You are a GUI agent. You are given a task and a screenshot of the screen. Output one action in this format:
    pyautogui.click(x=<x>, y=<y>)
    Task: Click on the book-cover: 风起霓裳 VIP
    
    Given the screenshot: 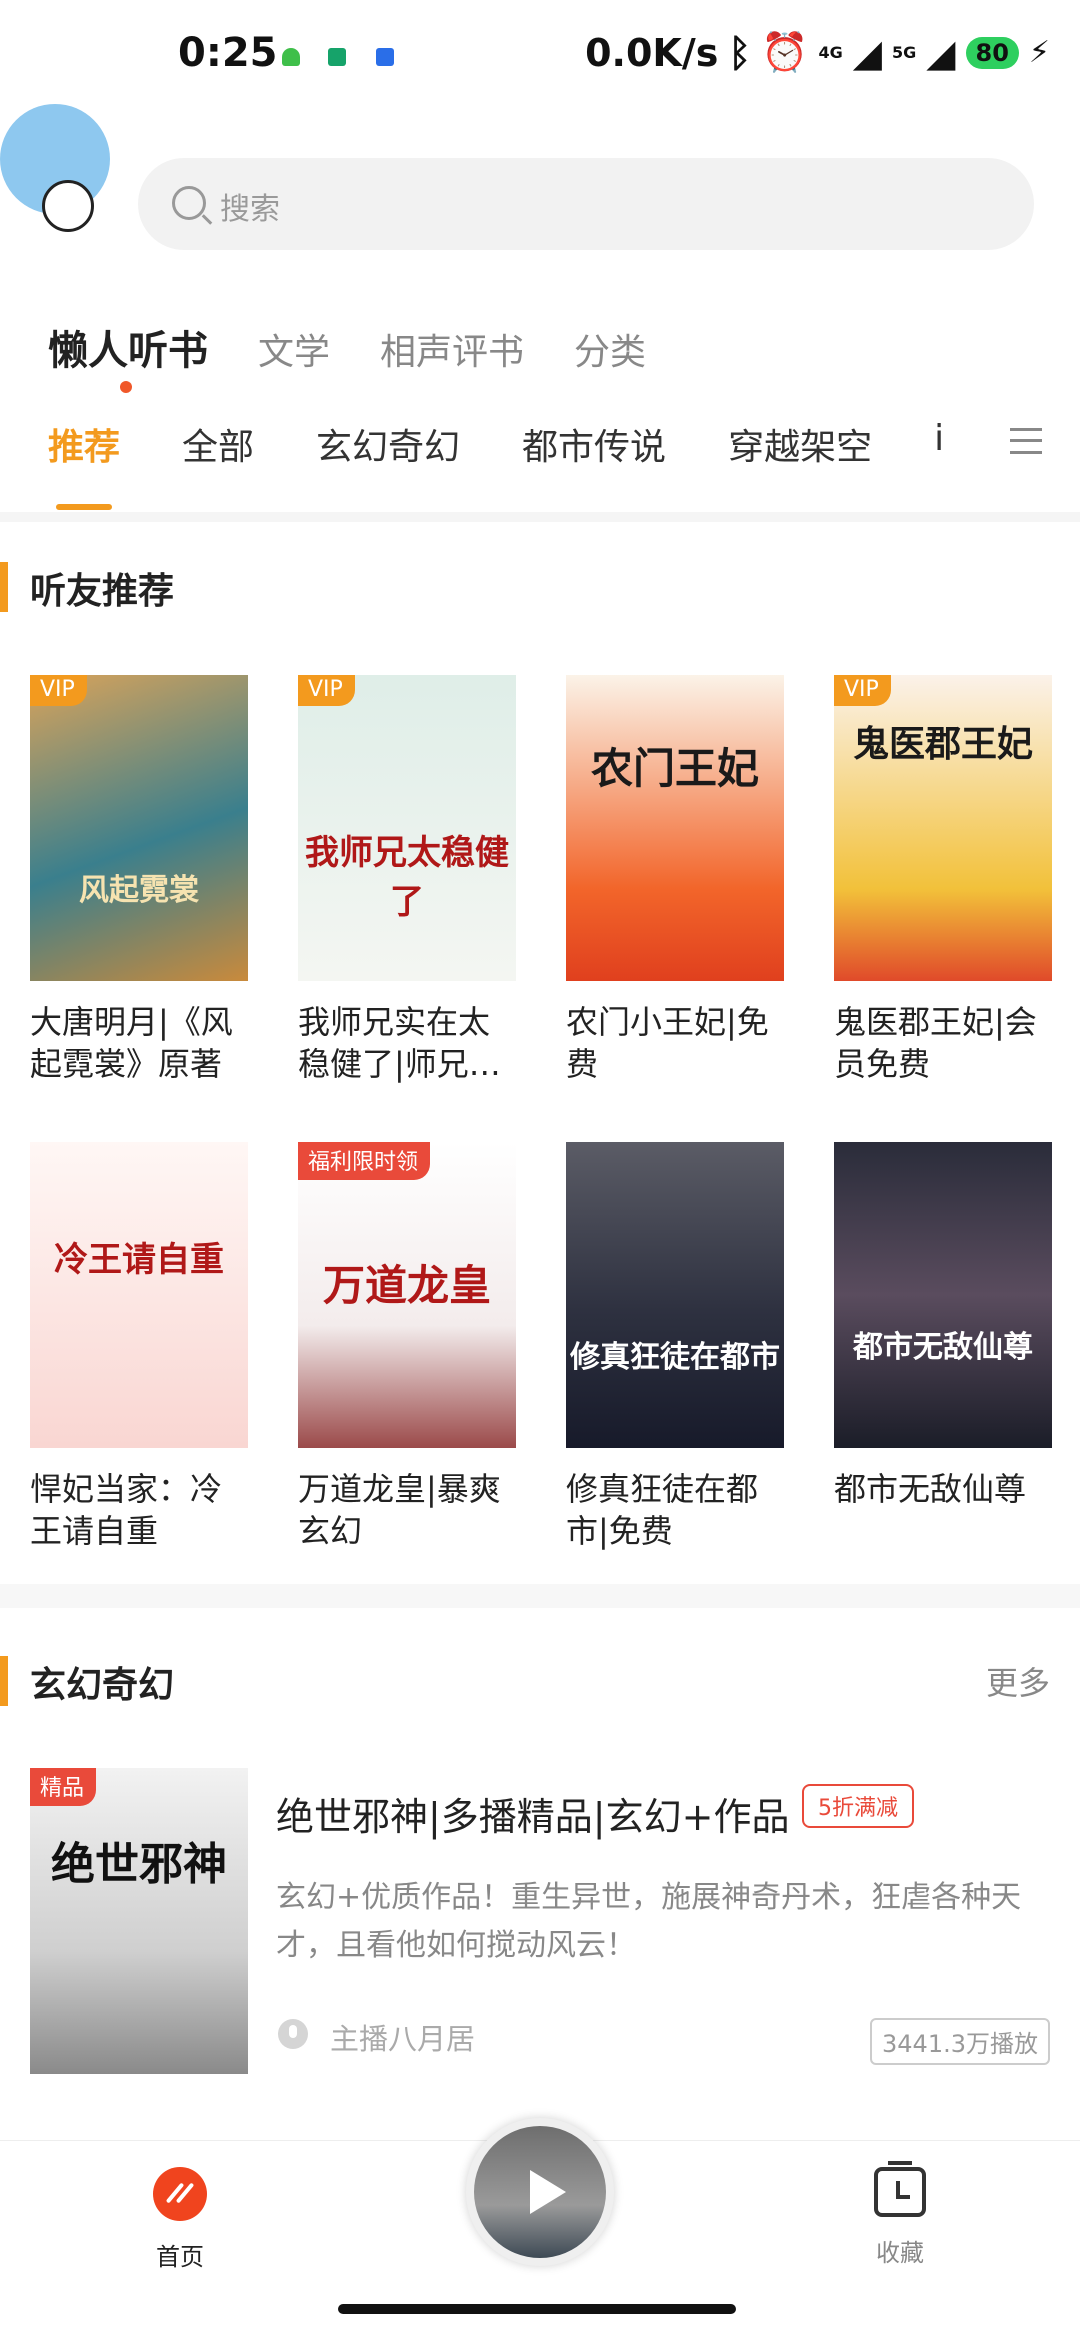 What is the action you would take?
    pyautogui.click(x=139, y=828)
    